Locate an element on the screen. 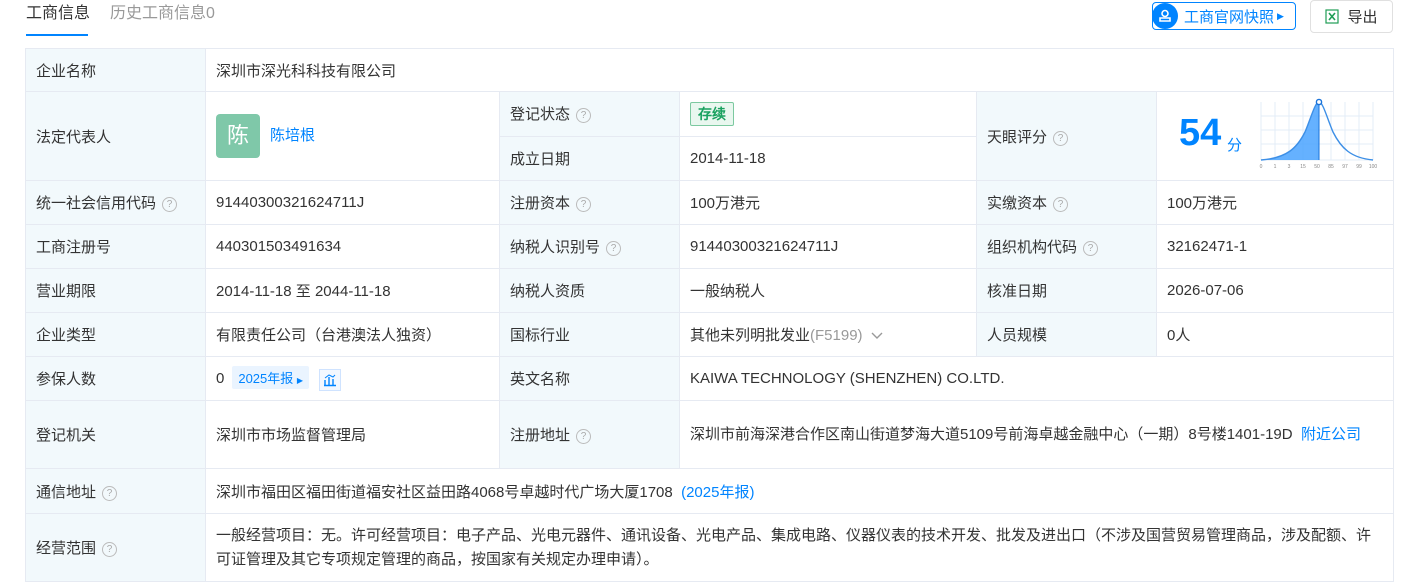 The width and height of the screenshot is (1404, 585). paid-capital-label-cell: 实缴资本? is located at coordinates (1066, 202).